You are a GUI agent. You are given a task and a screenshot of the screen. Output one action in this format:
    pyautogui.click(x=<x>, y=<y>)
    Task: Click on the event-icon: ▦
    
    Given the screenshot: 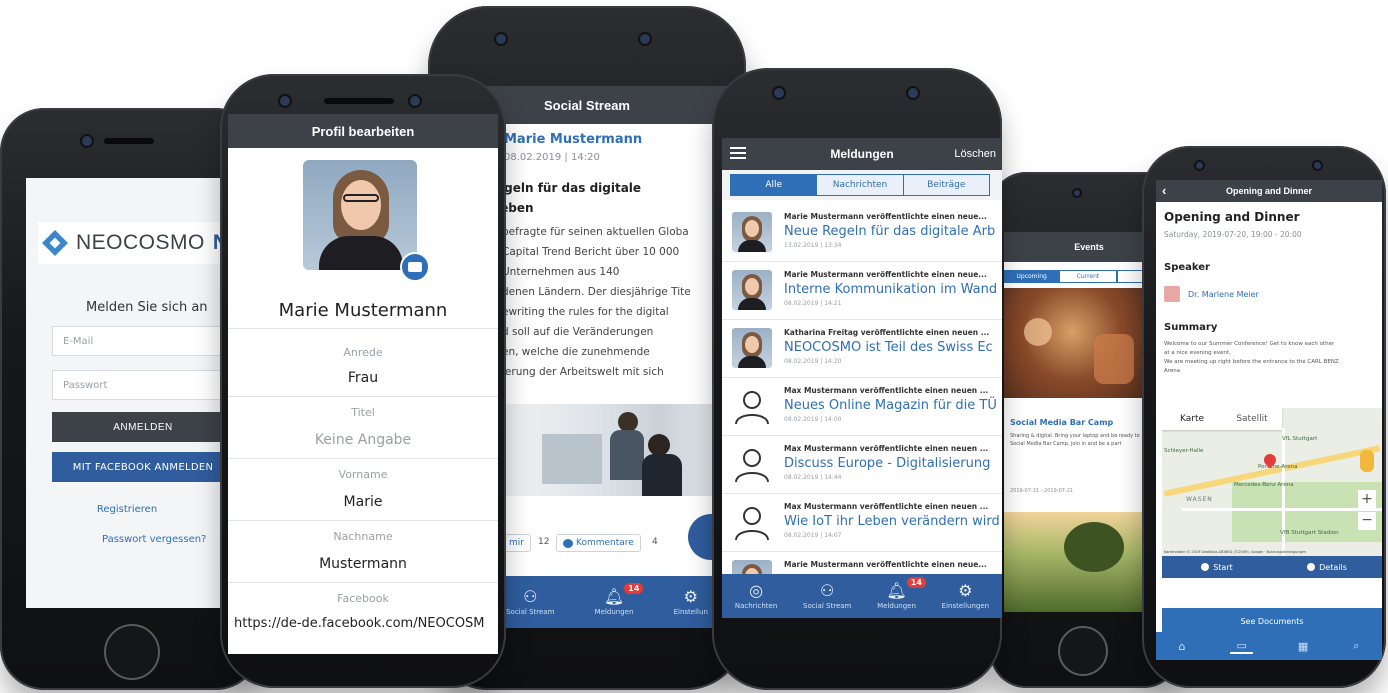 What is the action you would take?
    pyautogui.click(x=1303, y=646)
    